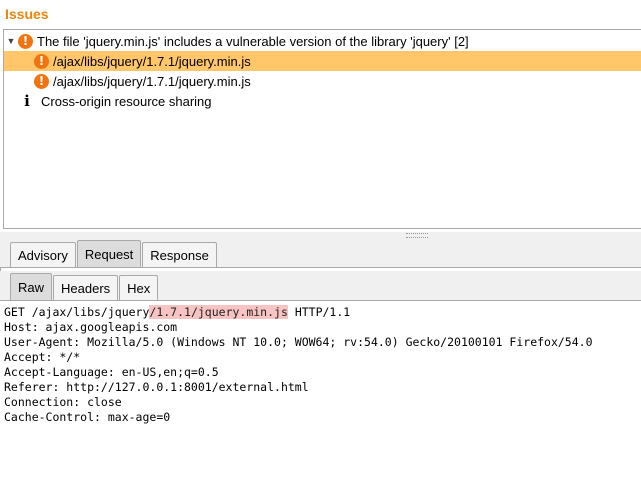 The image size is (641, 486). What do you see at coordinates (109, 253) in the screenshot?
I see `tab-request: Request` at bounding box center [109, 253].